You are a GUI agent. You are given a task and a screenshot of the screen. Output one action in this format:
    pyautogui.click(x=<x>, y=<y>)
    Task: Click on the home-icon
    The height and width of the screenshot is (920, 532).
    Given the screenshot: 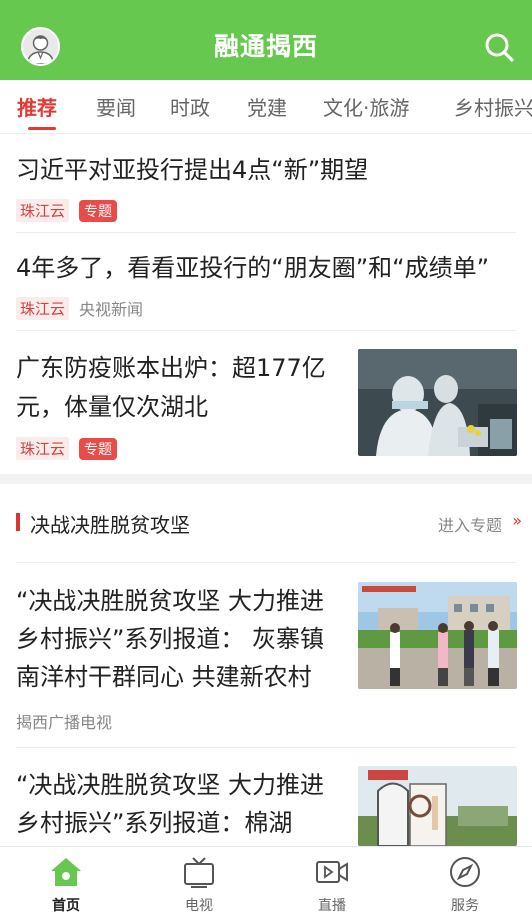 What is the action you would take?
    pyautogui.click(x=66, y=872)
    